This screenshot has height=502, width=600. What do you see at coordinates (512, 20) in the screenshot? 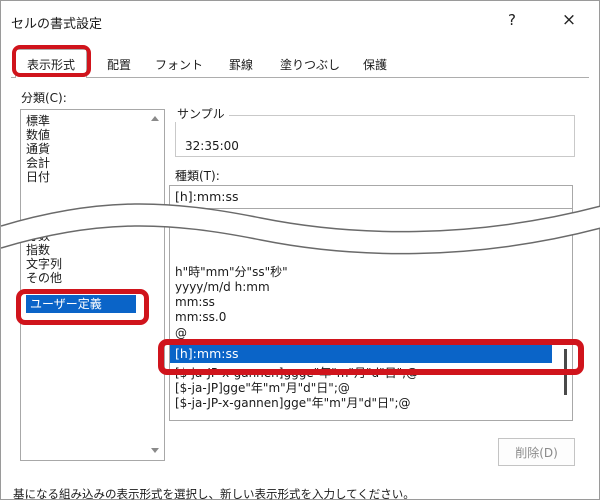
I see `help-button: ?` at bounding box center [512, 20].